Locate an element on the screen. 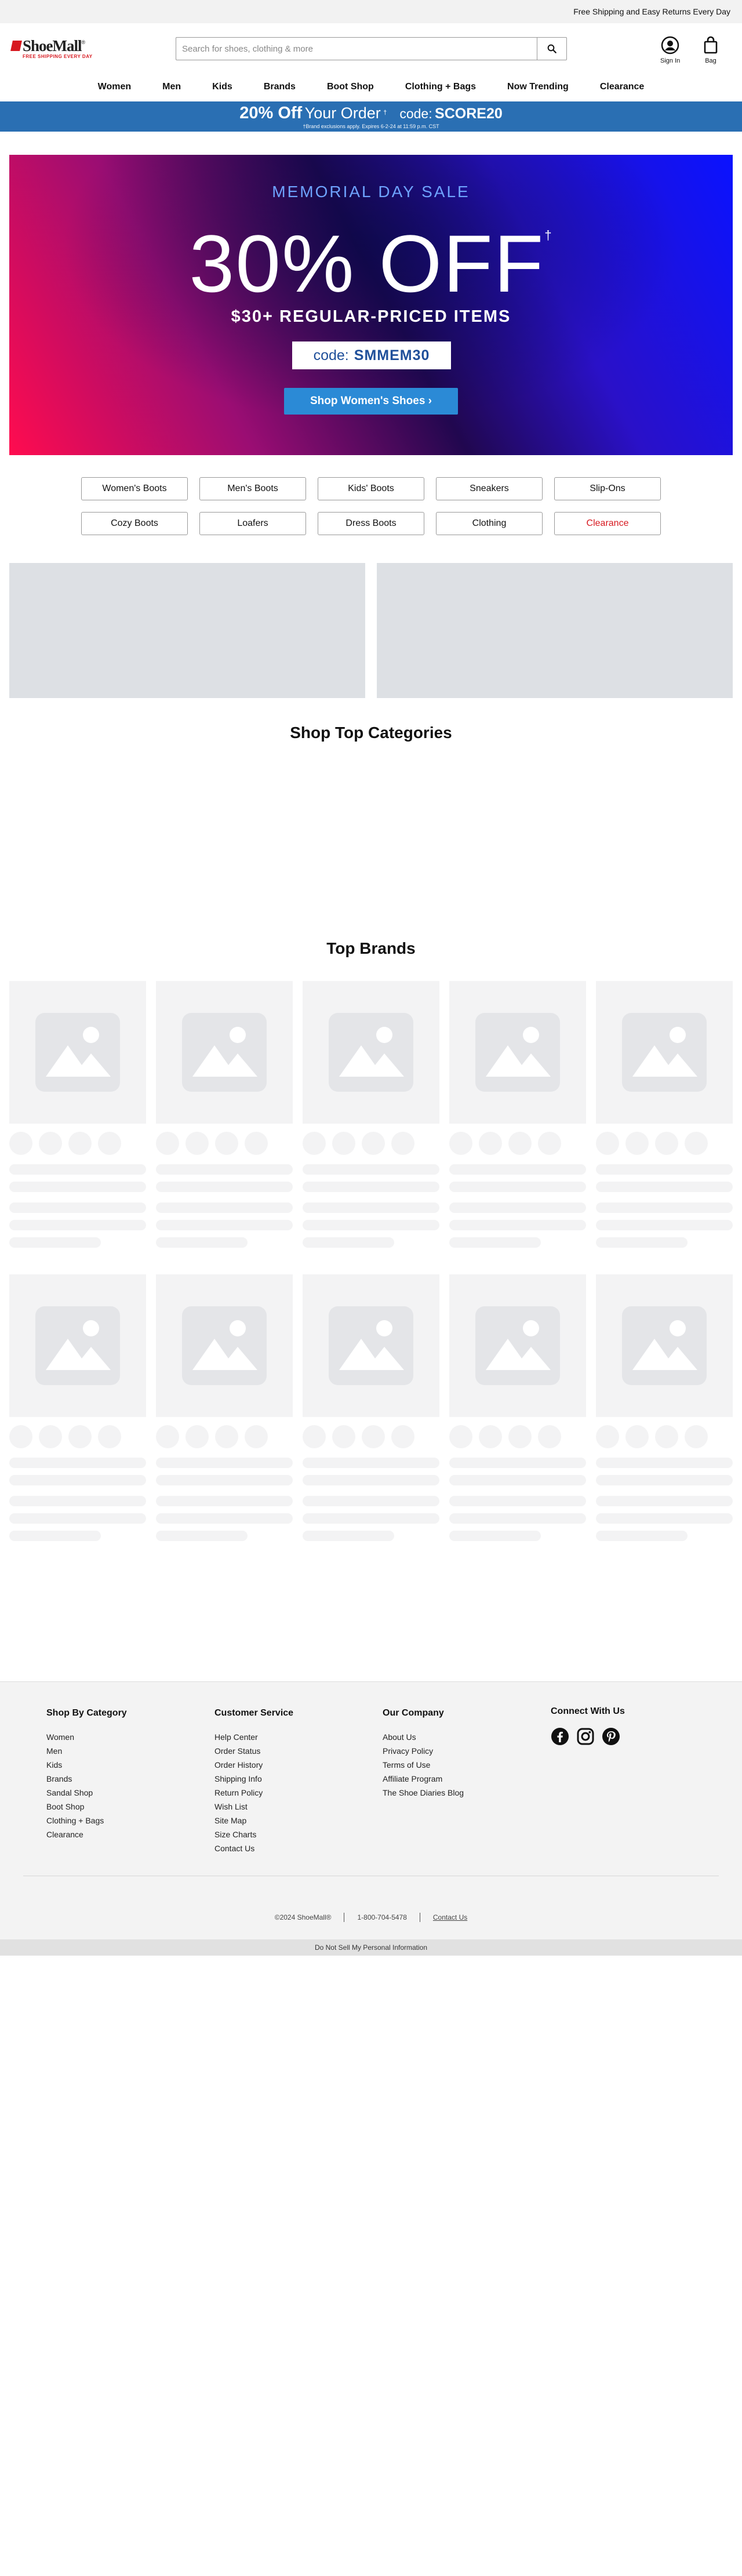  footer-link: About Us is located at coordinates (424, 1737).